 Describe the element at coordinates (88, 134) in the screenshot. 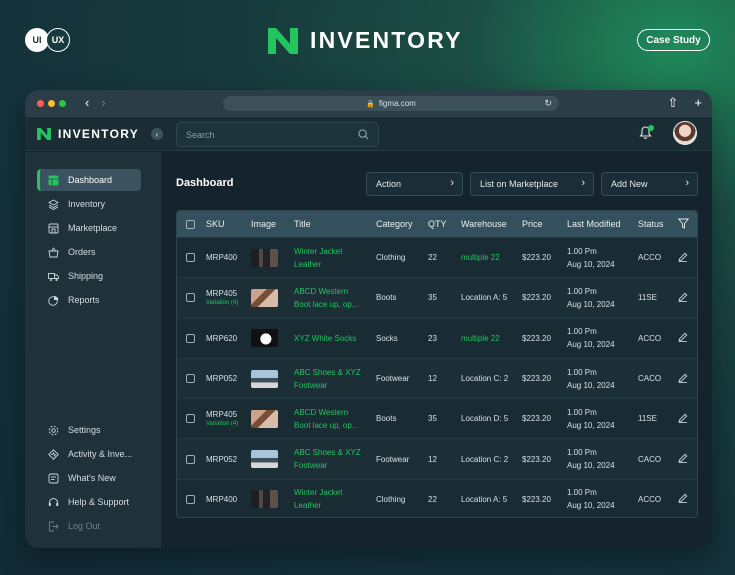

I see `app-brand: INVENTORY` at that location.